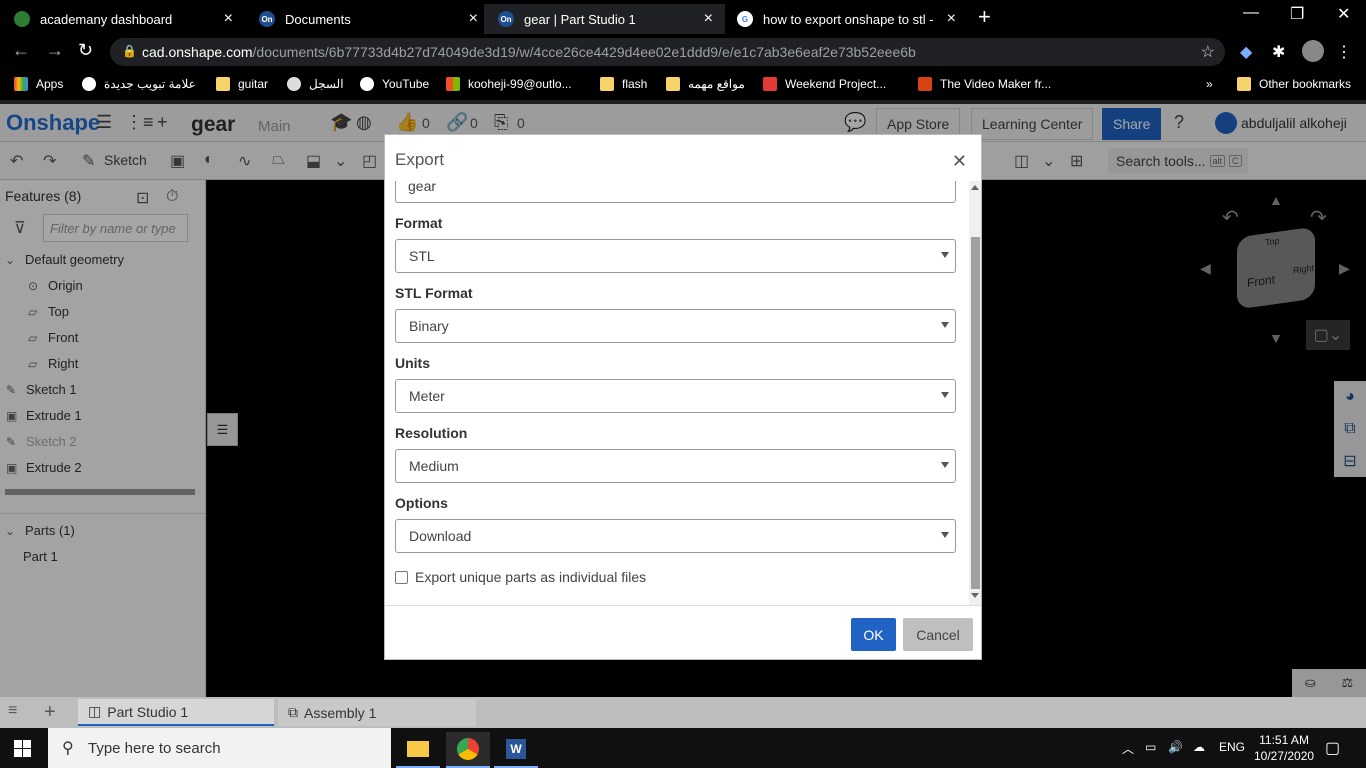 The width and height of the screenshot is (1366, 768). Describe the element at coordinates (219, 748) in the screenshot. I see `taskbar-search-input: ⚲ Type here to search` at that location.